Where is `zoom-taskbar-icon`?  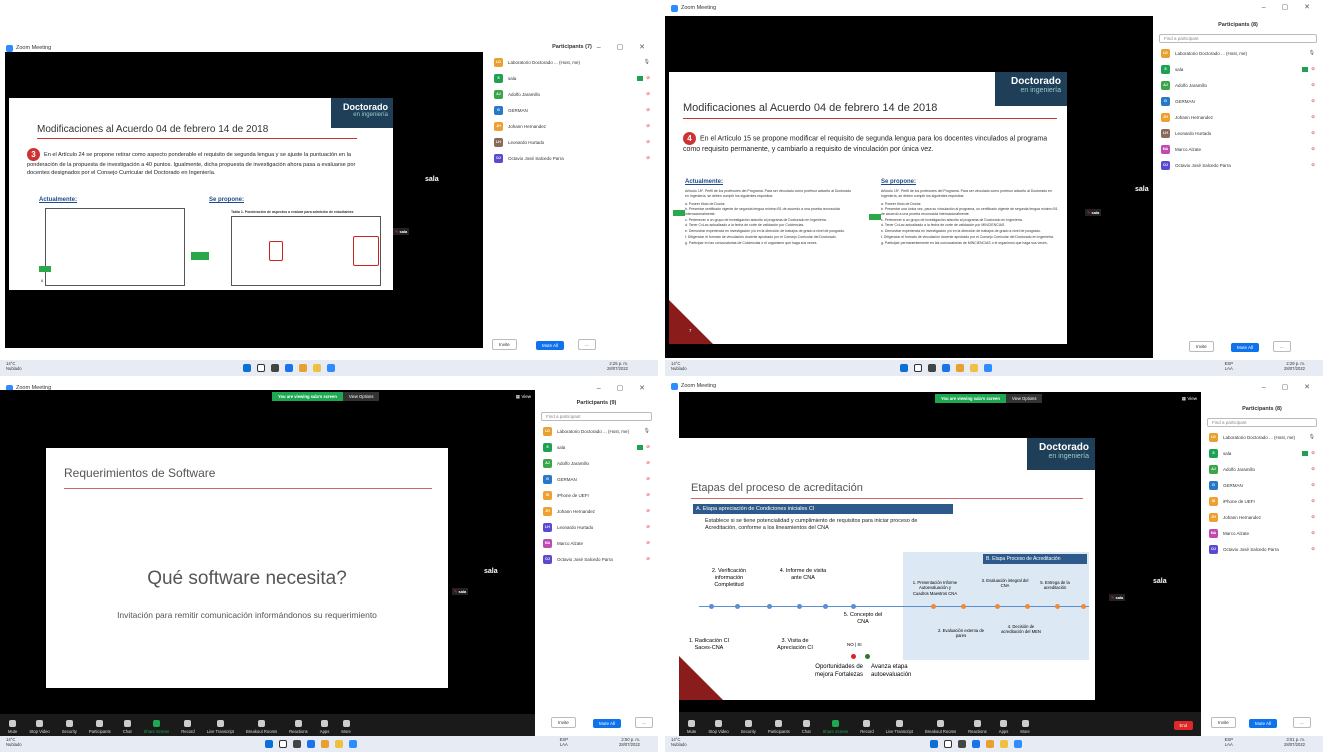 zoom-taskbar-icon is located at coordinates (988, 368).